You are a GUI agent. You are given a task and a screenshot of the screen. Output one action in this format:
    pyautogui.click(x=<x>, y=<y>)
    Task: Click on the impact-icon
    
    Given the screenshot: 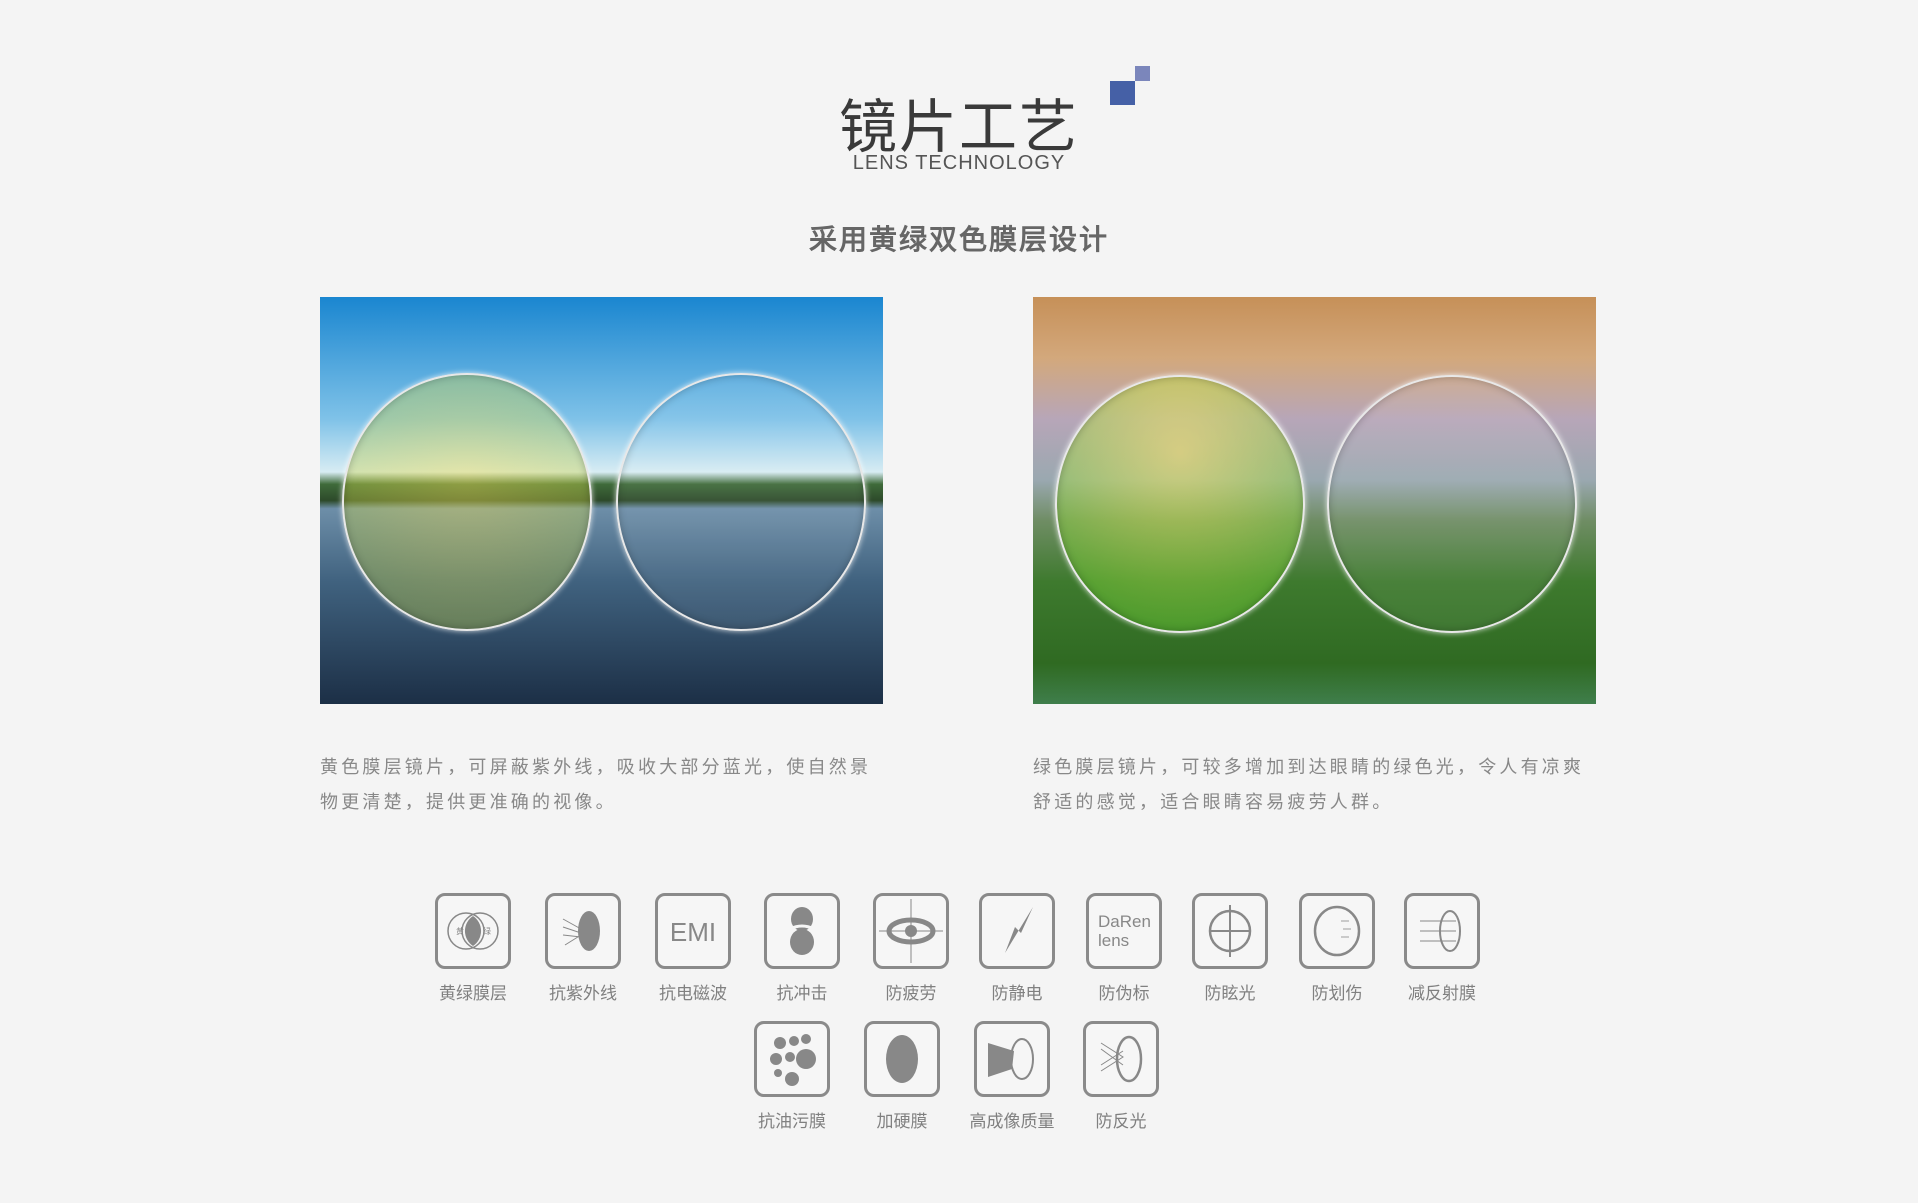 What is the action you would take?
    pyautogui.click(x=802, y=931)
    